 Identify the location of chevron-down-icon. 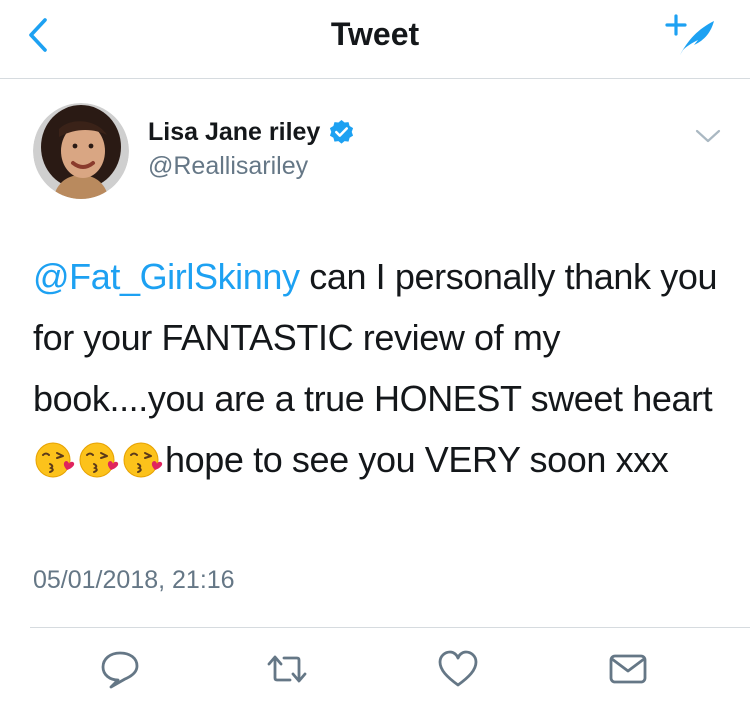
(708, 136).